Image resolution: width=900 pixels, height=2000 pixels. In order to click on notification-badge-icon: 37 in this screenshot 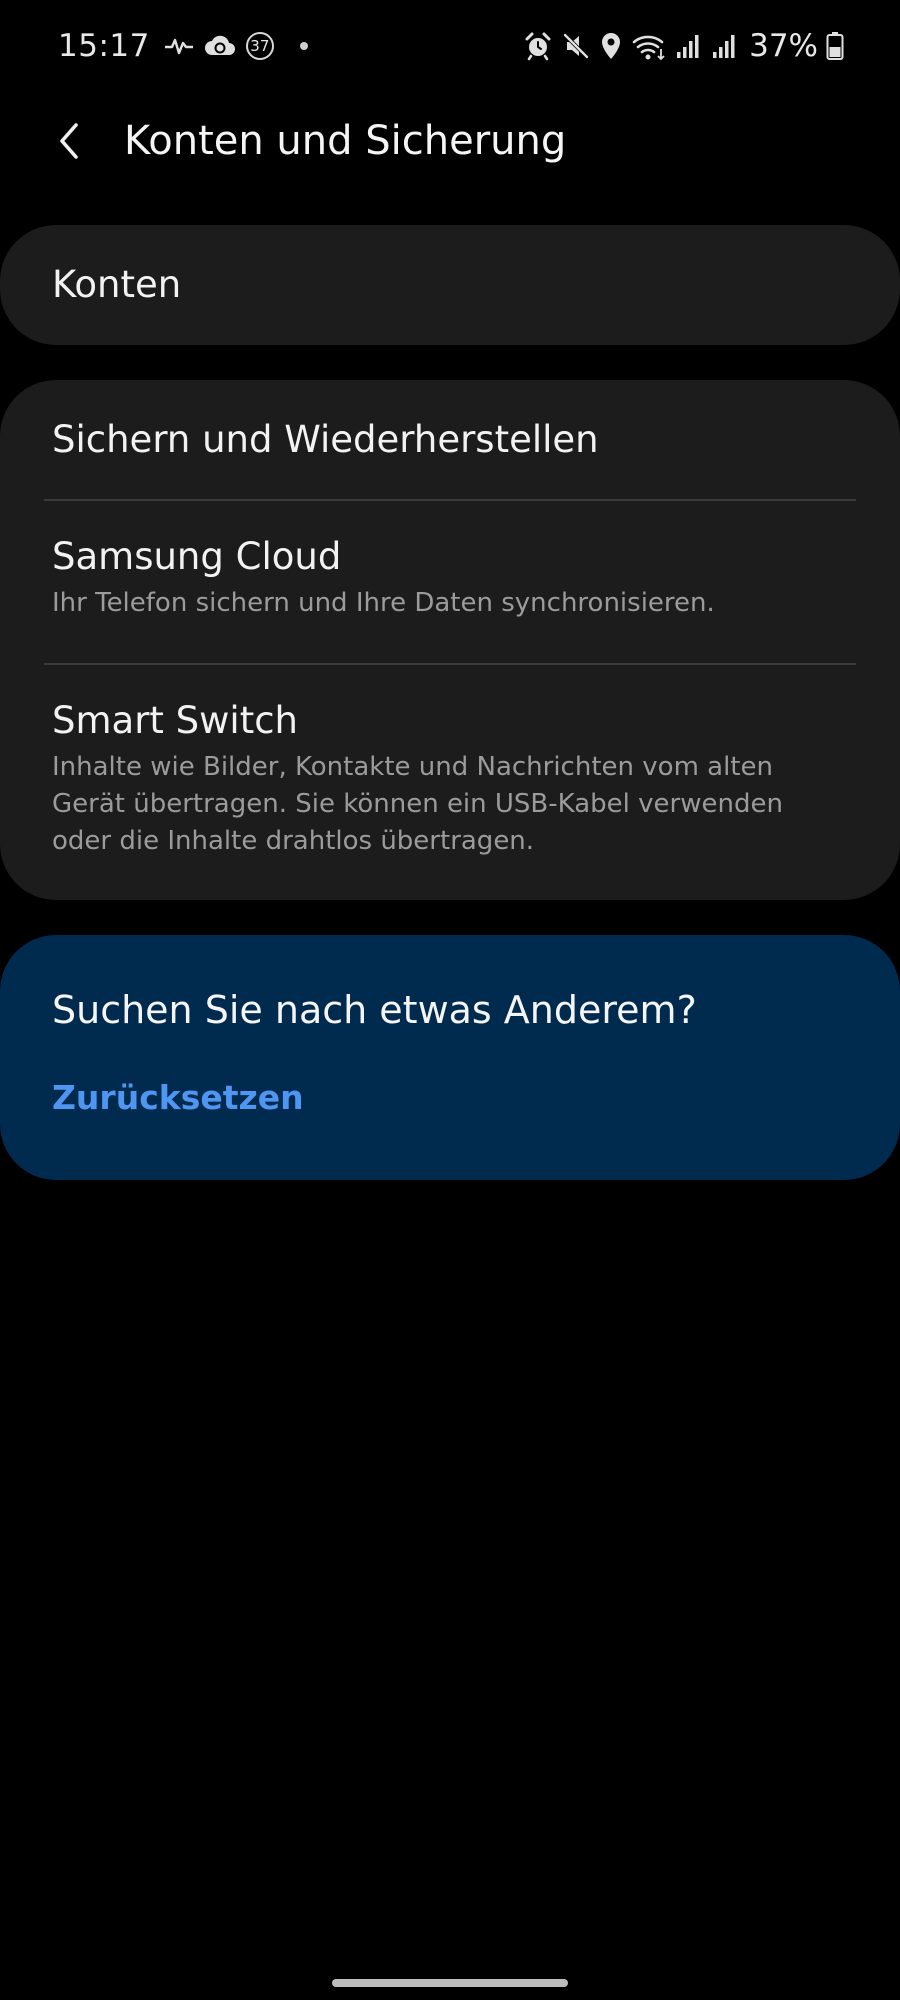, I will do `click(259, 46)`.